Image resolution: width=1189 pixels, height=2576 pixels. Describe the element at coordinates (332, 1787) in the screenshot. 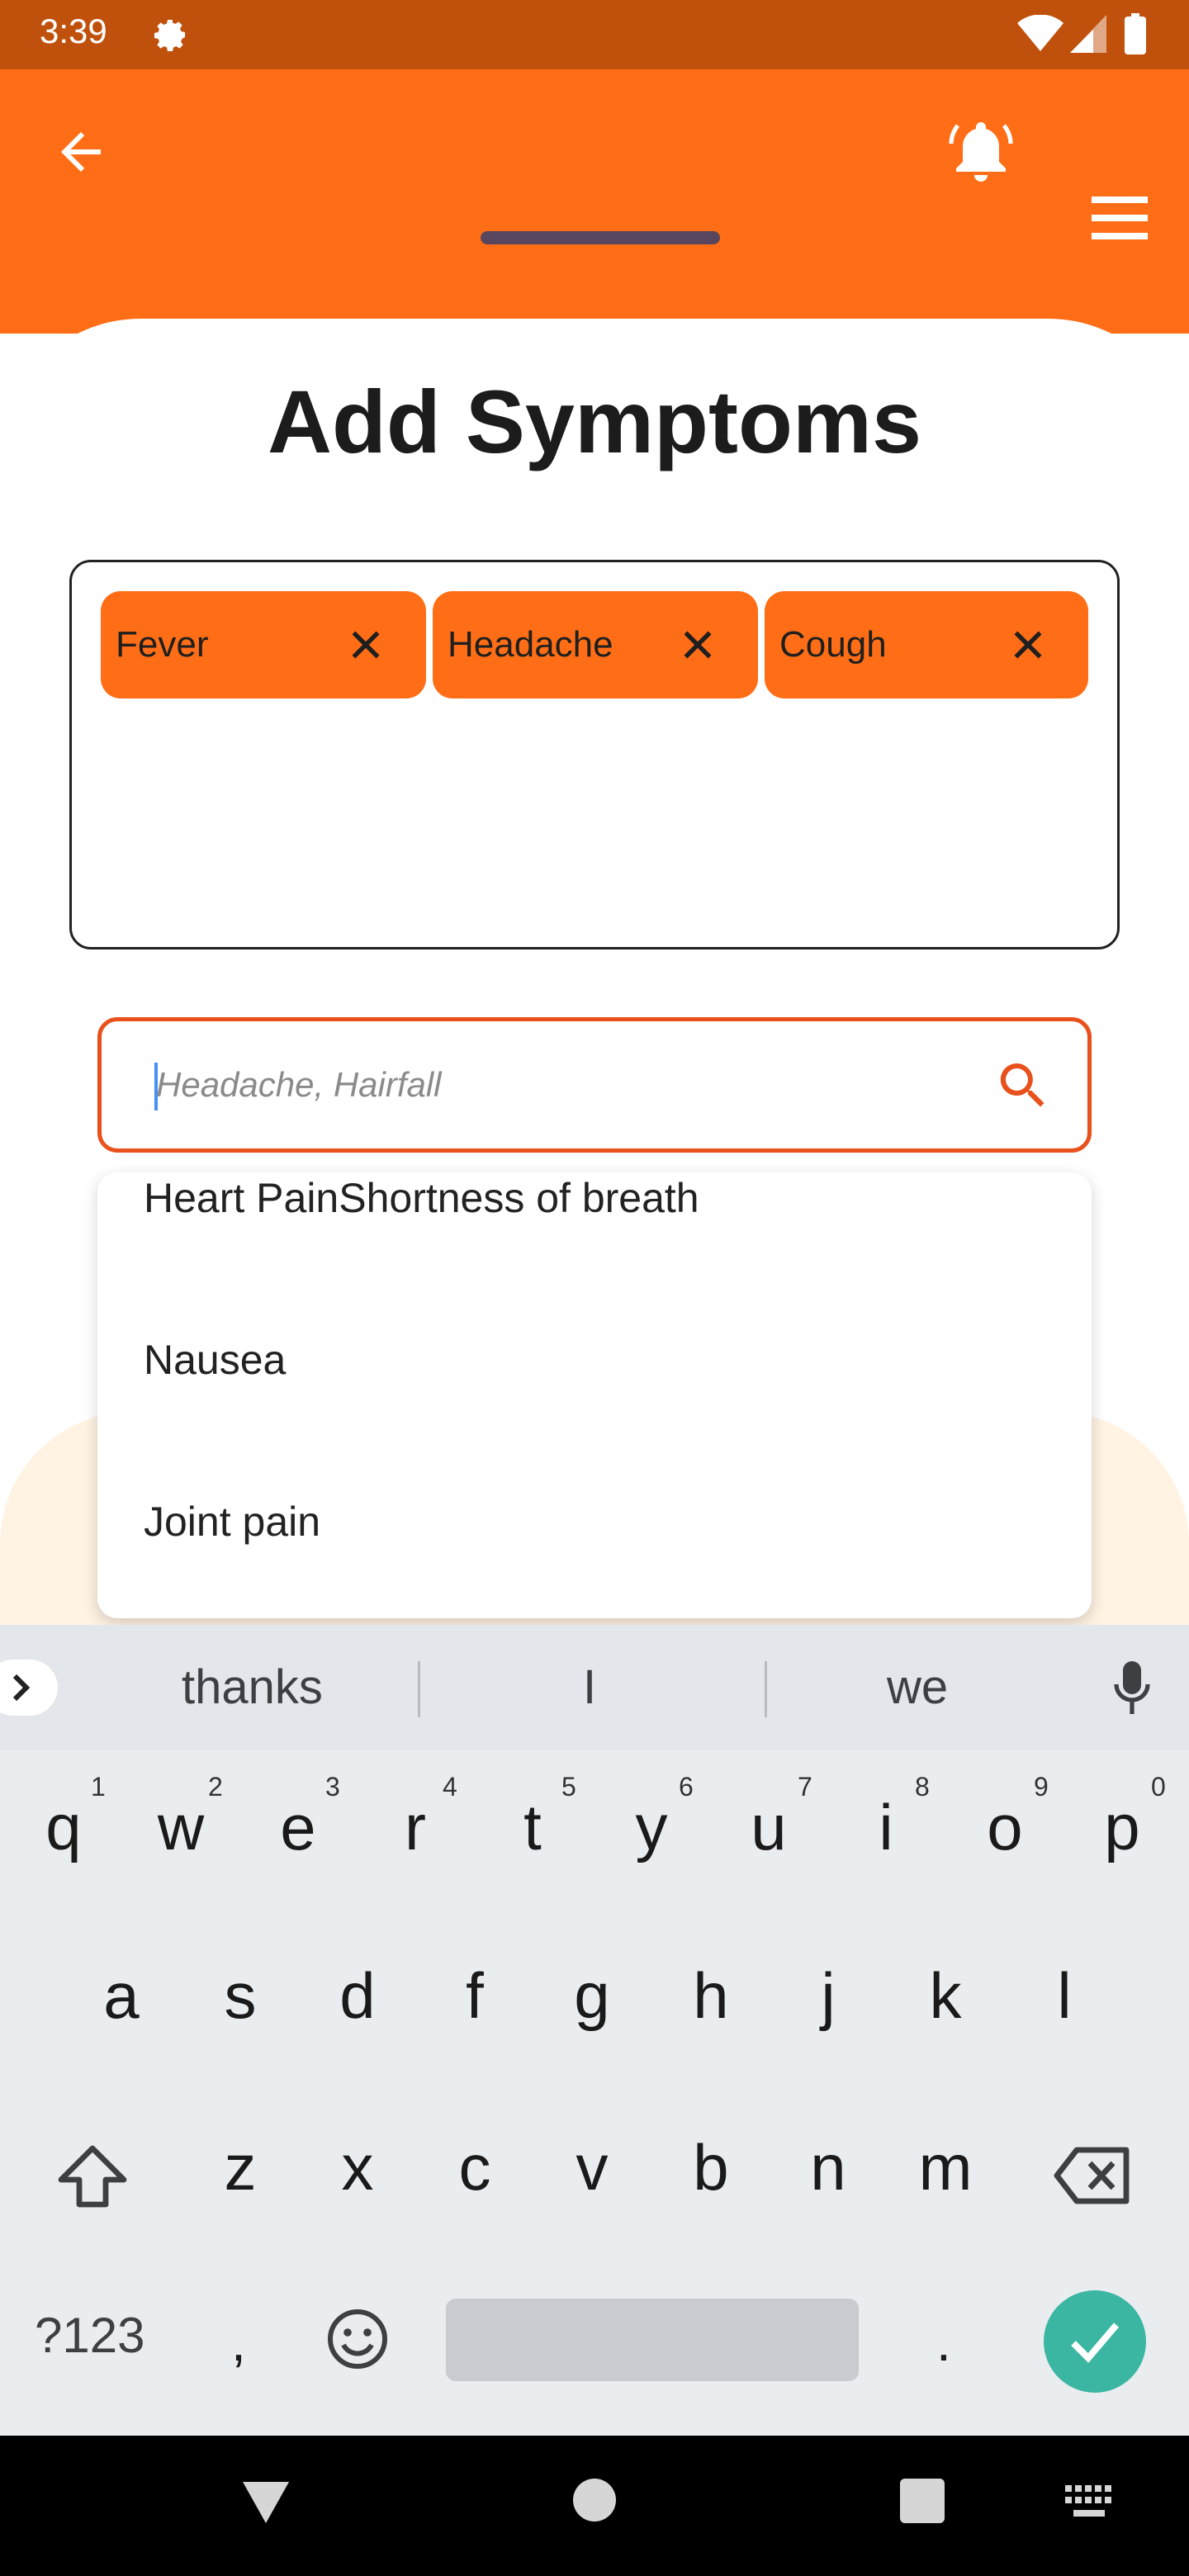

I see `key-hint-number: 3` at that location.